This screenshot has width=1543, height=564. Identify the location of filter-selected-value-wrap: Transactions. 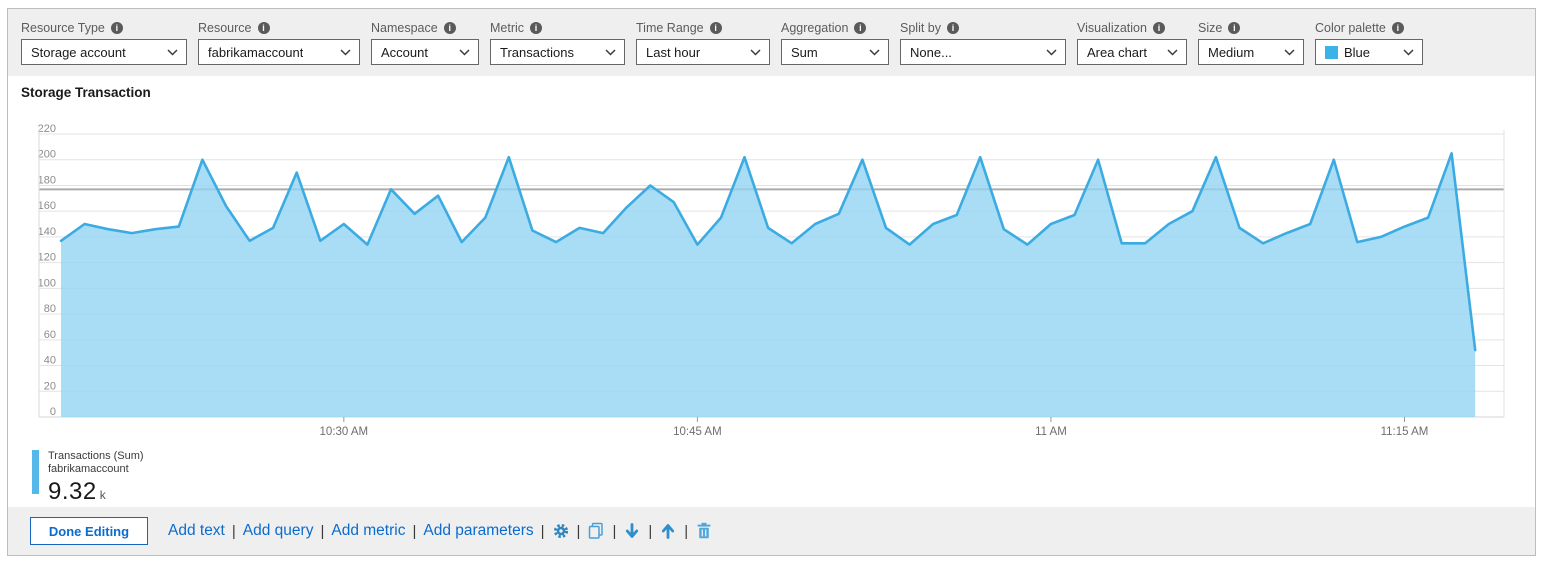
(537, 52).